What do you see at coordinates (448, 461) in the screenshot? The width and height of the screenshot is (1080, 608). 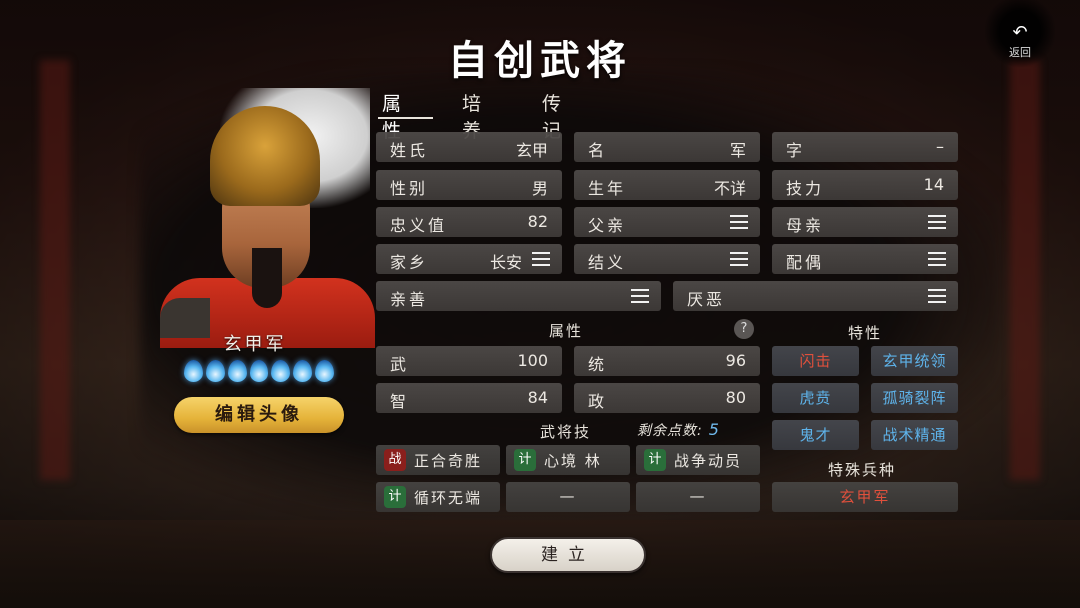 I see `skill-name: 正合奇胜` at bounding box center [448, 461].